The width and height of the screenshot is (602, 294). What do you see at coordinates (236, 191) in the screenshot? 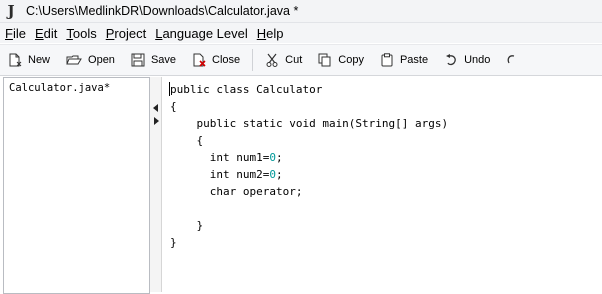
I see `code-token: char operator;` at bounding box center [236, 191].